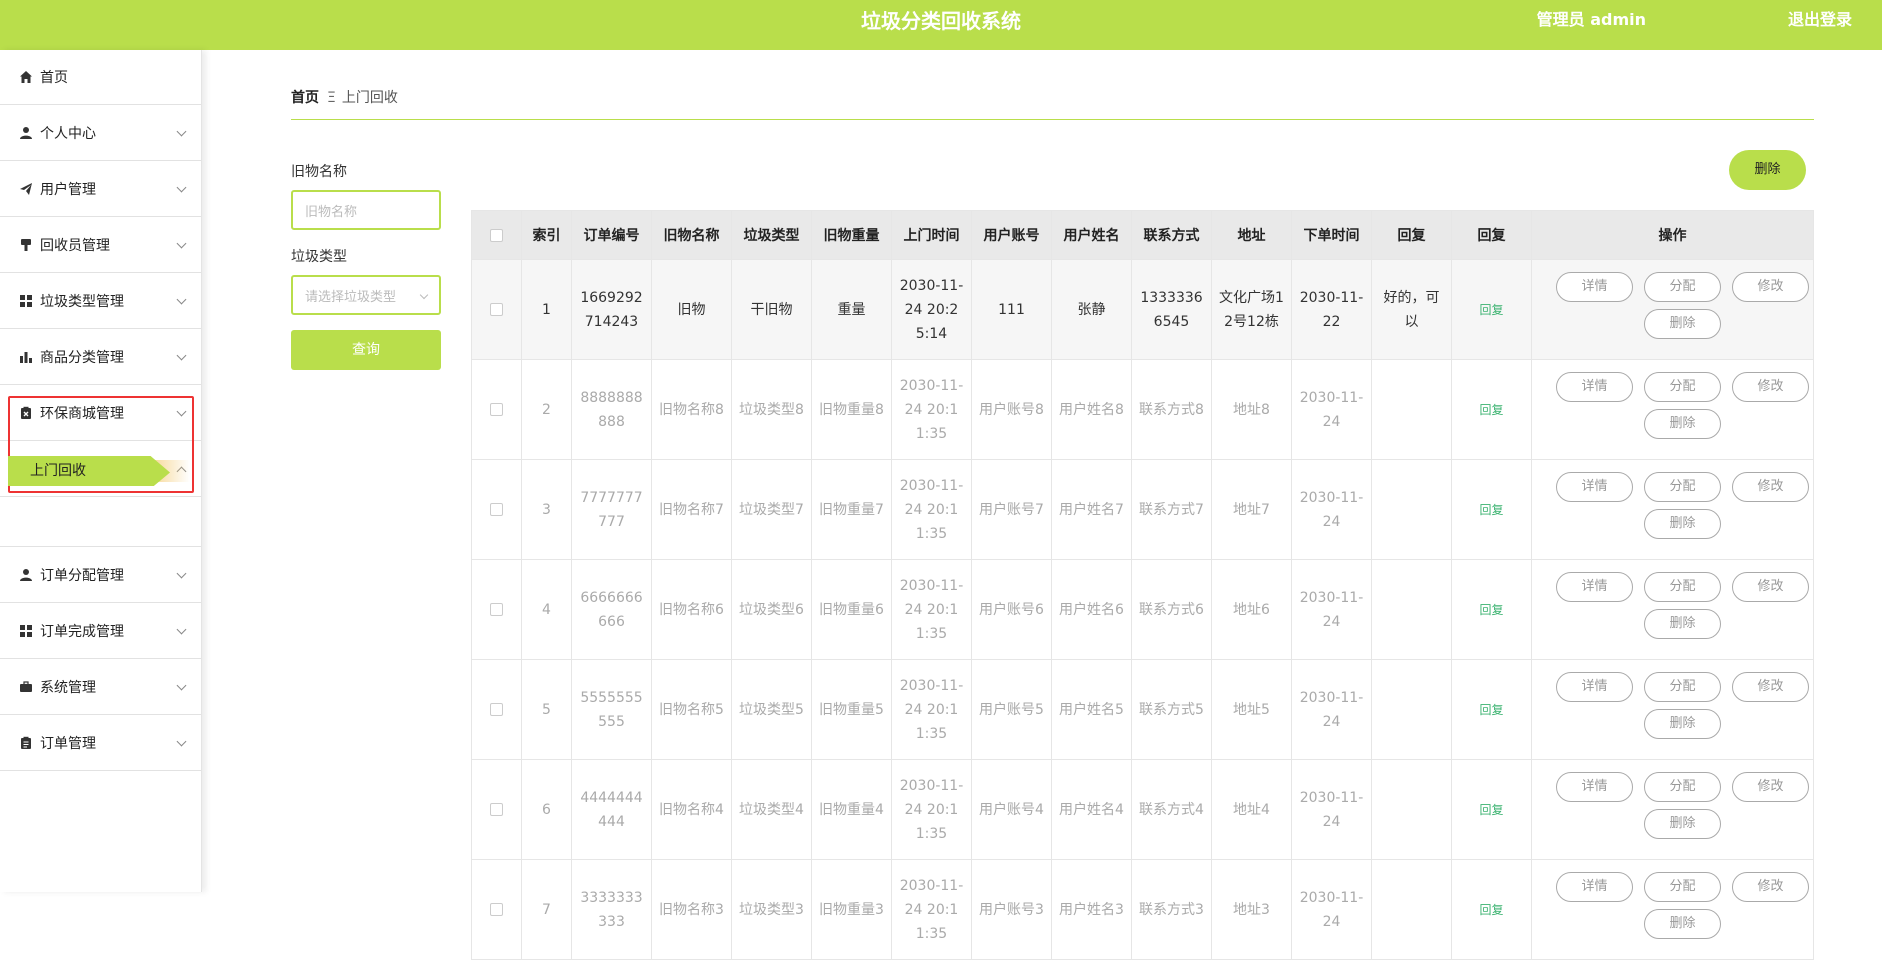 Image resolution: width=1882 pixels, height=960 pixels. What do you see at coordinates (851, 909) in the screenshot?
I see `table-cell: 旧物重量3` at bounding box center [851, 909].